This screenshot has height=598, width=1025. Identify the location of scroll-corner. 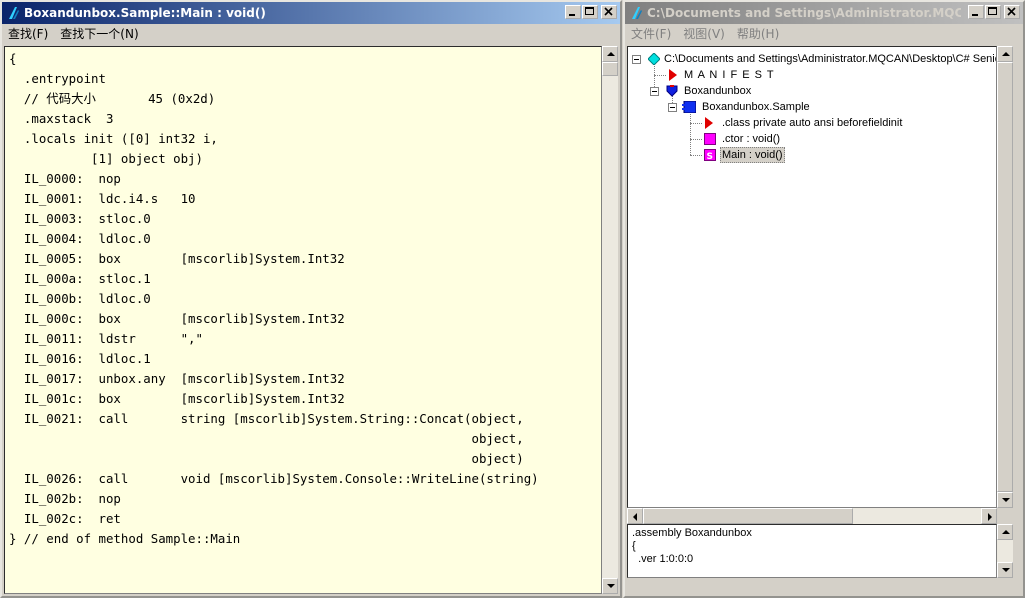
(1005, 516).